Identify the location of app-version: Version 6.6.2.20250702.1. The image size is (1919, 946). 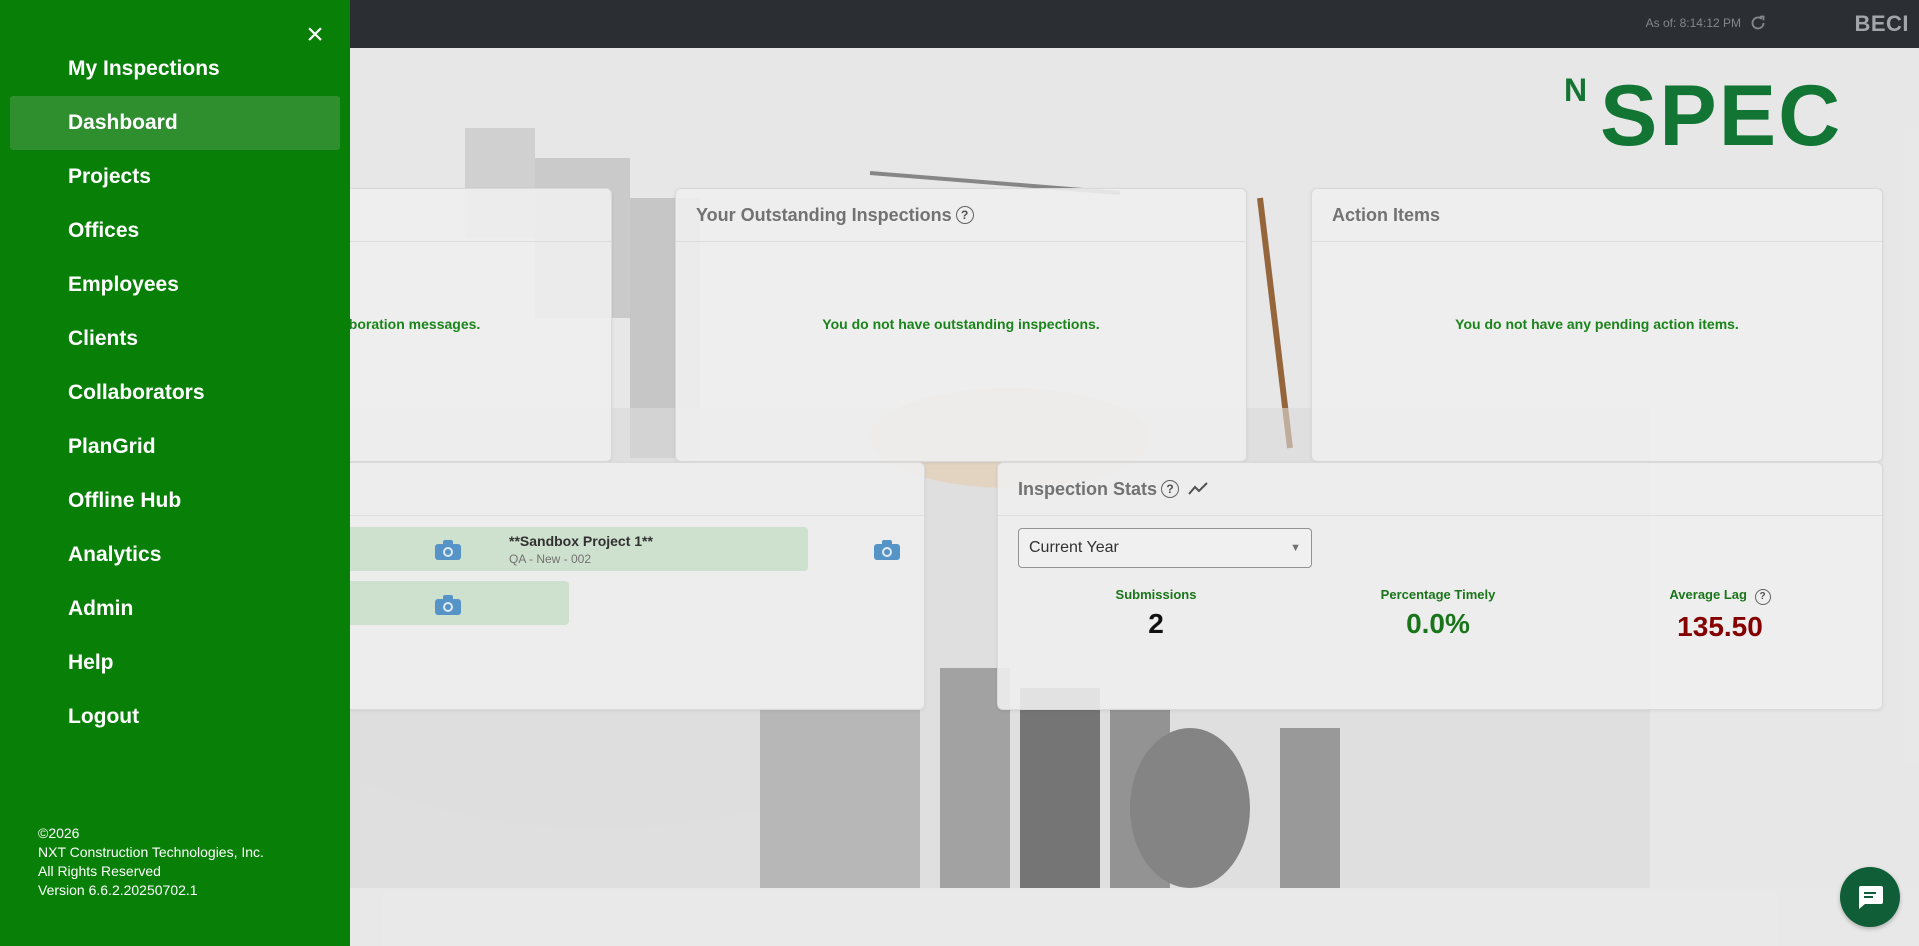
(118, 890).